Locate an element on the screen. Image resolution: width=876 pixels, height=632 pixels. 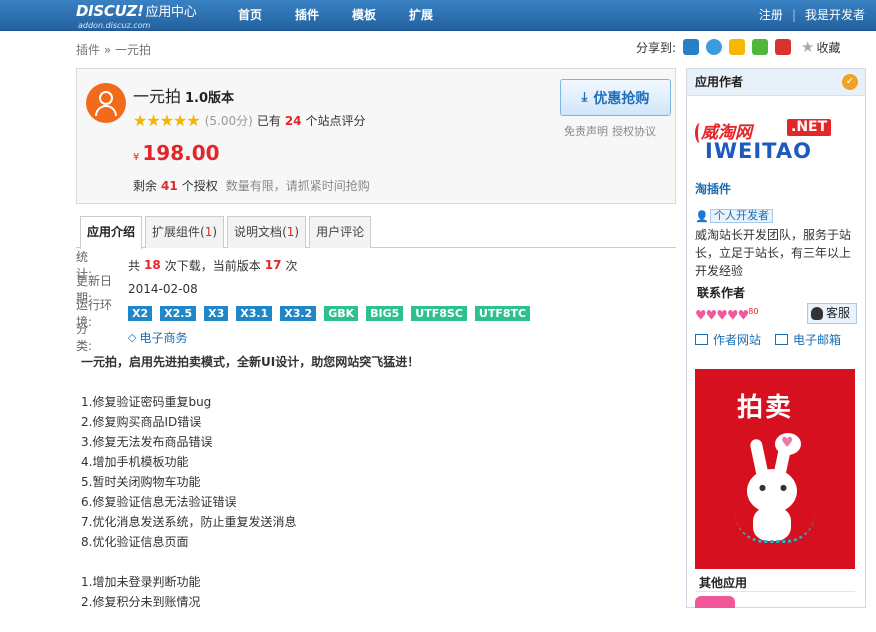
author-site-label: 作者网站 is located at coordinates (737, 340).